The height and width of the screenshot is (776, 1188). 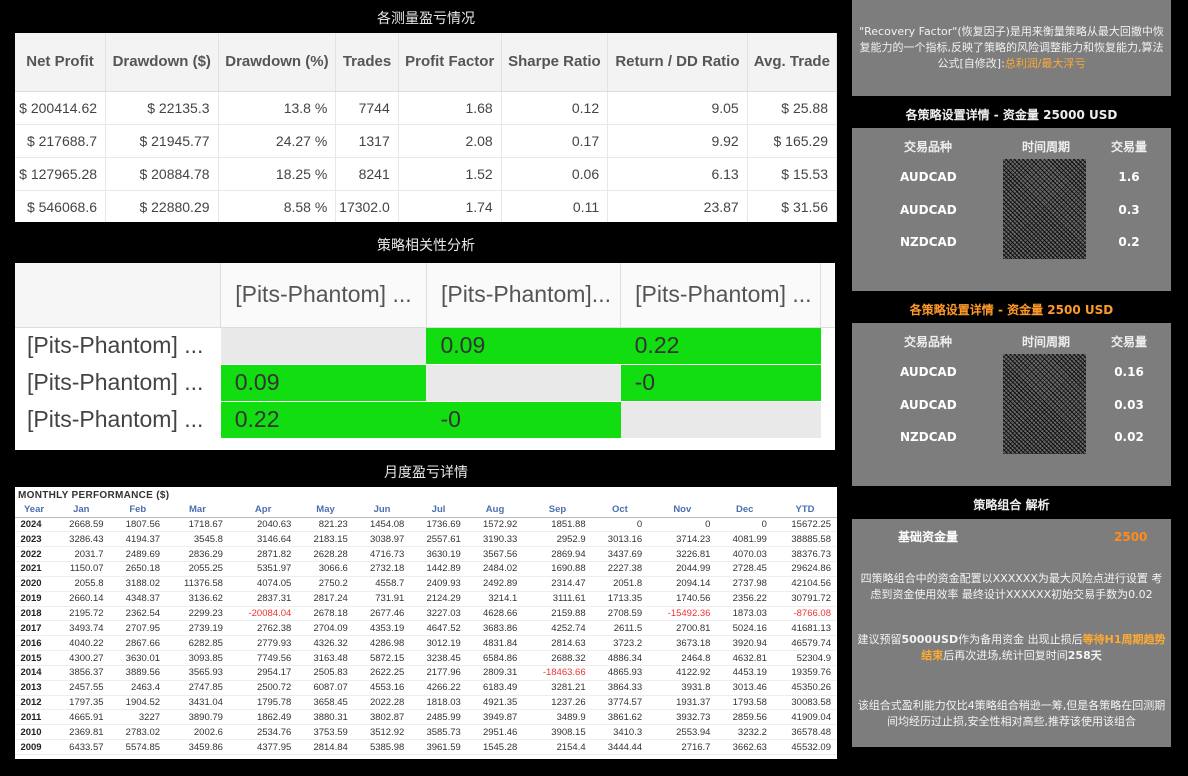 What do you see at coordinates (325, 510) in the screenshot?
I see `monthly-col-header: May` at bounding box center [325, 510].